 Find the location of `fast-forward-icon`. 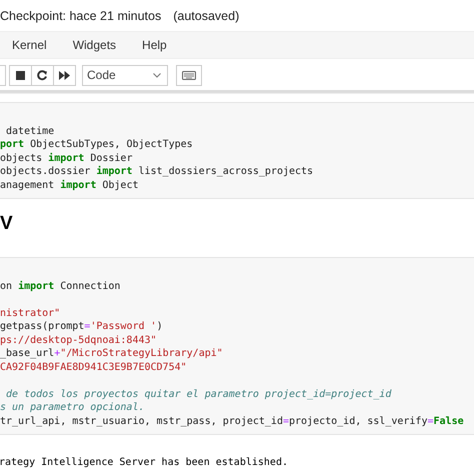

fast-forward-icon is located at coordinates (64, 75).